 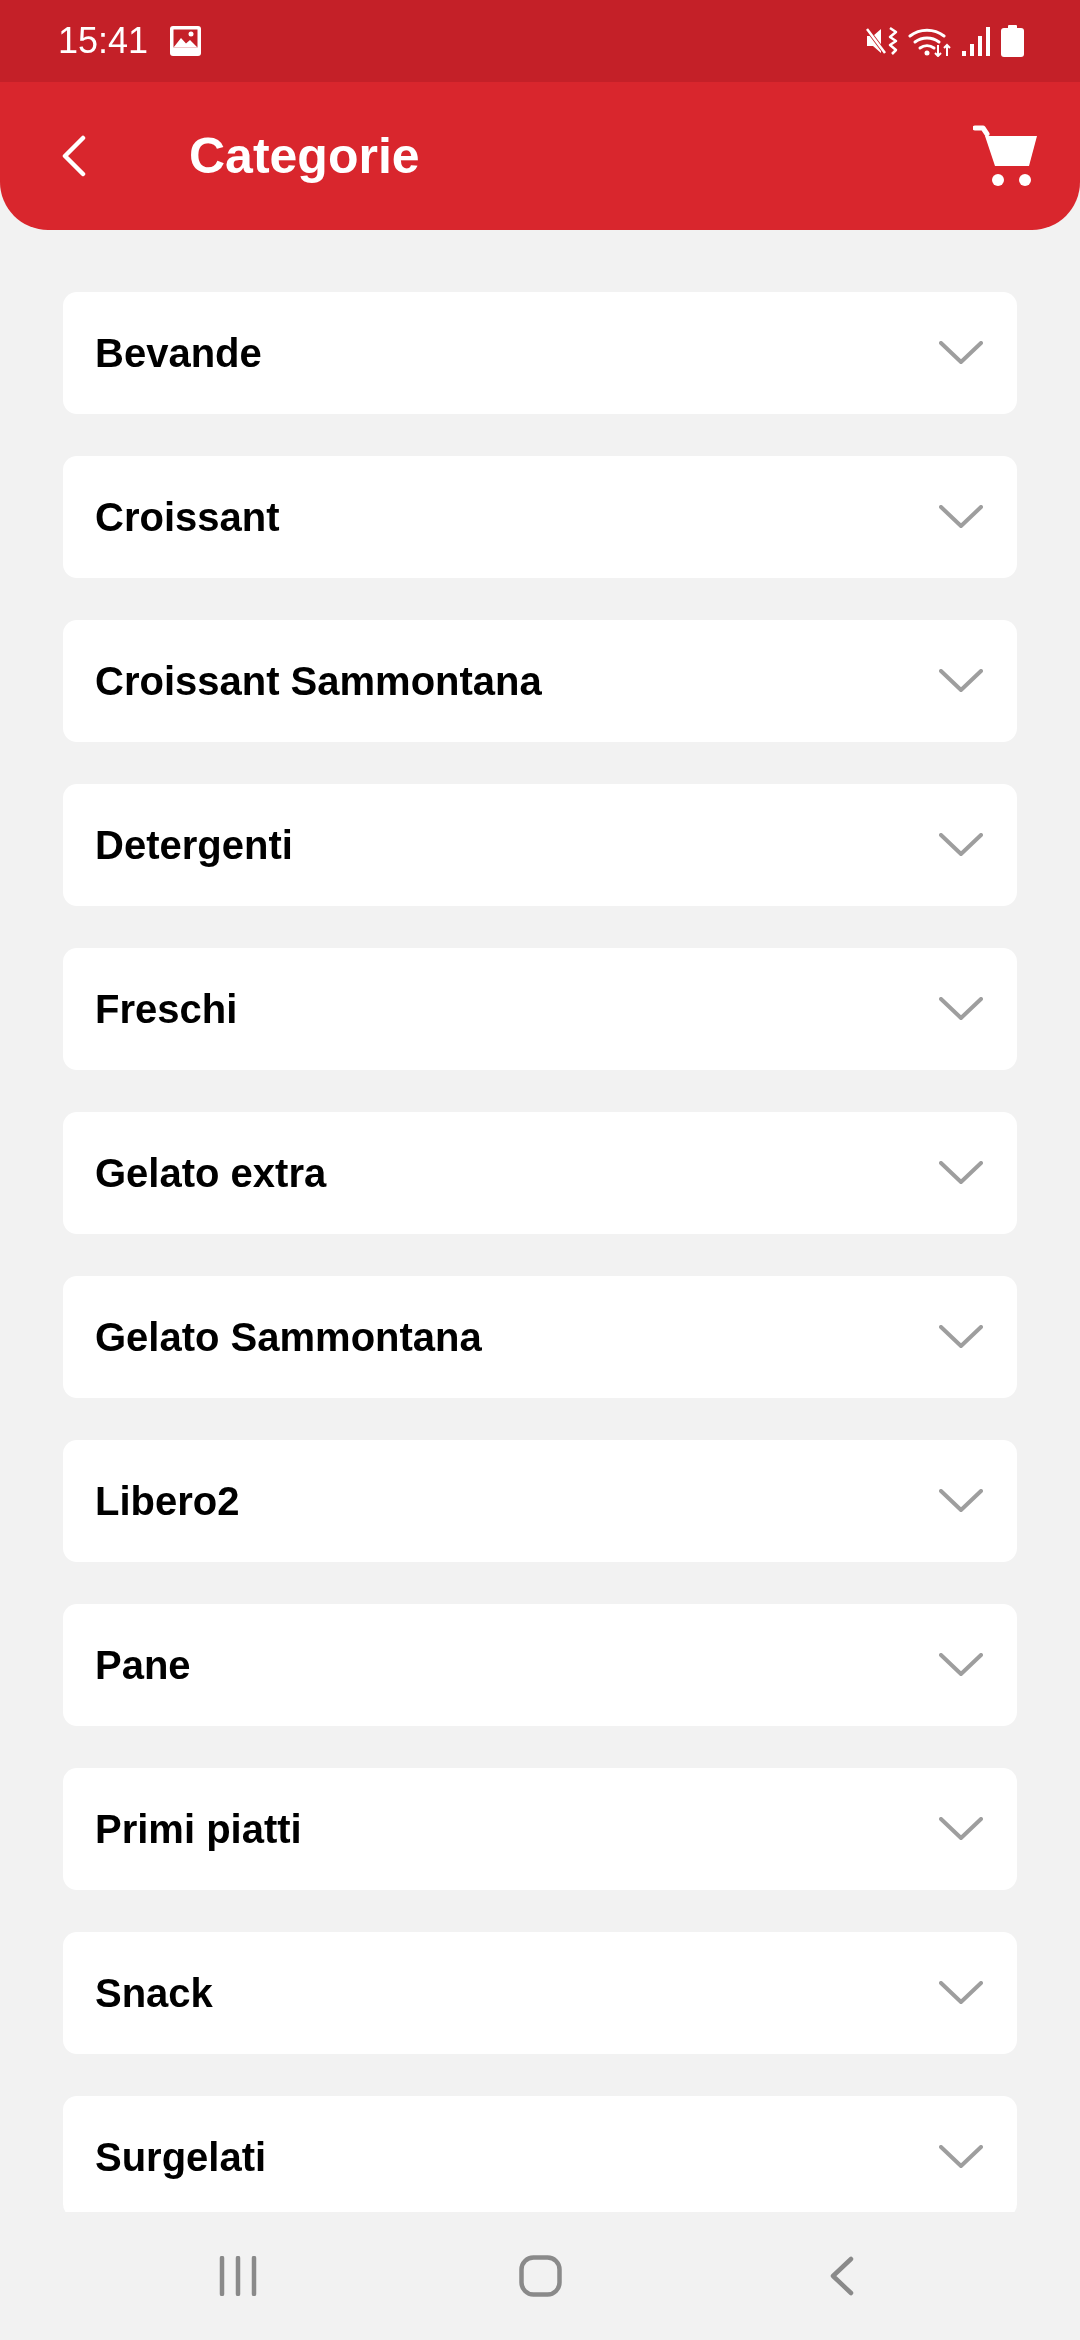 What do you see at coordinates (540, 1665) in the screenshot?
I see `category-item: Pane` at bounding box center [540, 1665].